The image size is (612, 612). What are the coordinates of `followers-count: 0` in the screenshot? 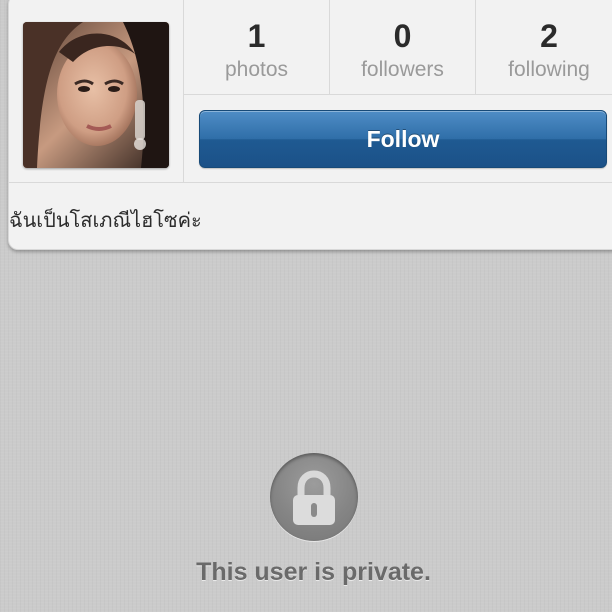 It's located at (402, 36).